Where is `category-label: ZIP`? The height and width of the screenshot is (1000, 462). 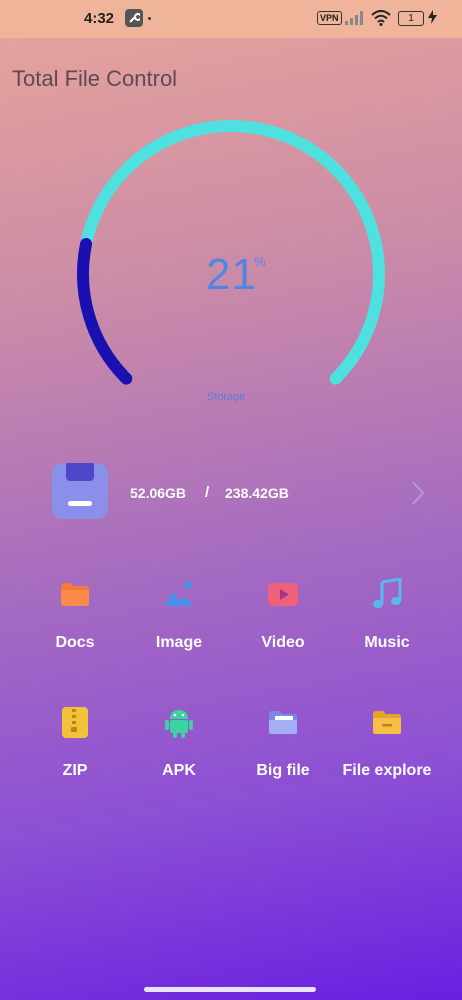 category-label: ZIP is located at coordinates (75, 770).